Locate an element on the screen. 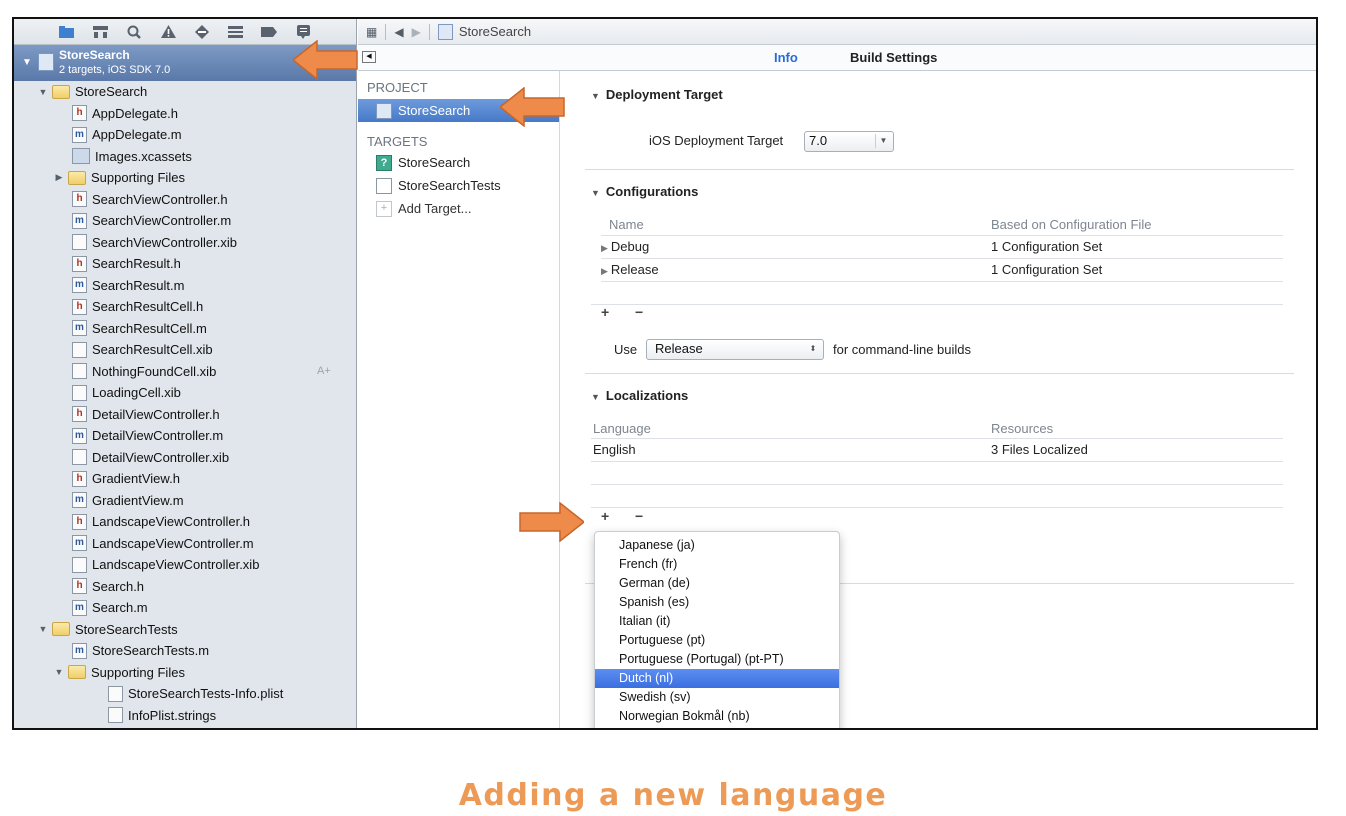 The height and width of the screenshot is (816, 1346). menu-item-language: Portuguese (Portugal) (pt-PT) is located at coordinates (717, 659).